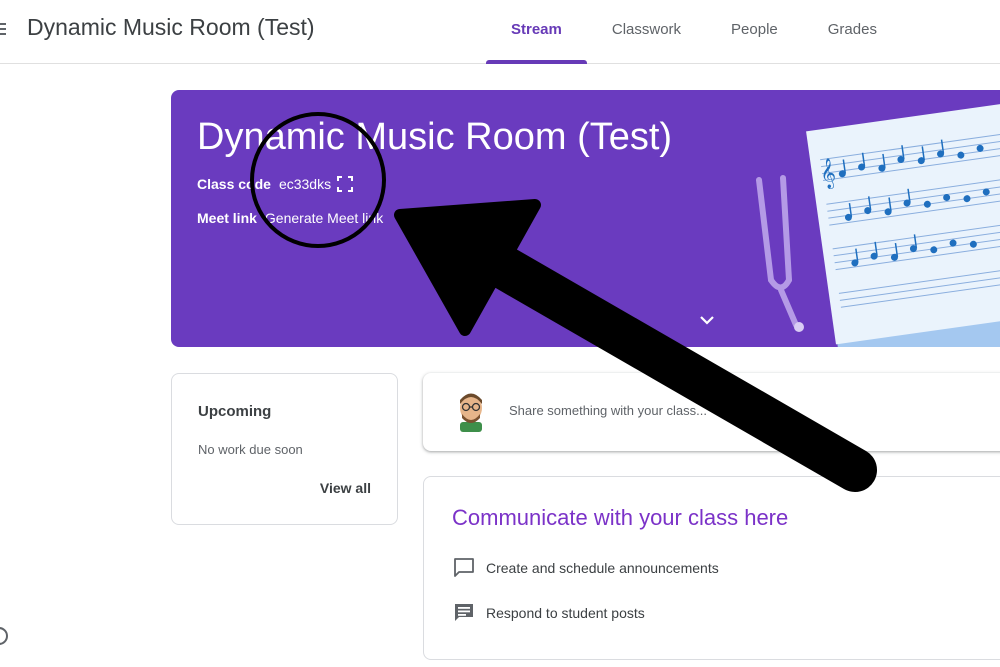 The width and height of the screenshot is (1000, 667). What do you see at coordinates (234, 184) in the screenshot?
I see `class-code-label: Class code` at bounding box center [234, 184].